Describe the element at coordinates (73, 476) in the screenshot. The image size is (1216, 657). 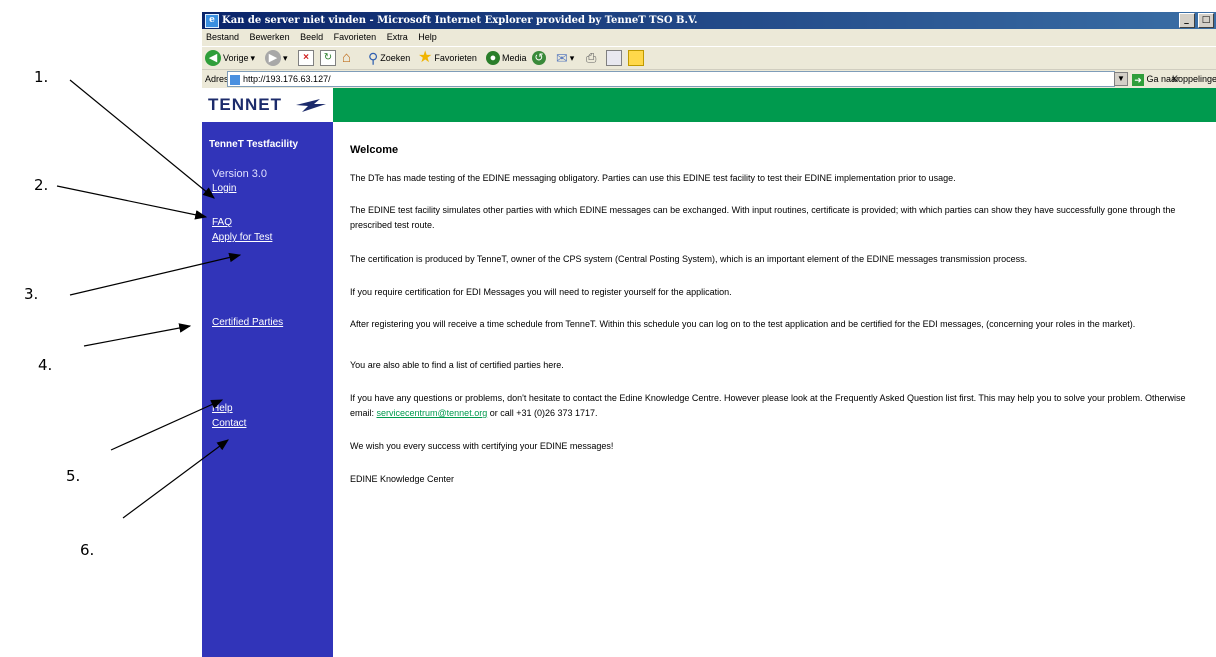
I see `annotation-5: 5.` at that location.